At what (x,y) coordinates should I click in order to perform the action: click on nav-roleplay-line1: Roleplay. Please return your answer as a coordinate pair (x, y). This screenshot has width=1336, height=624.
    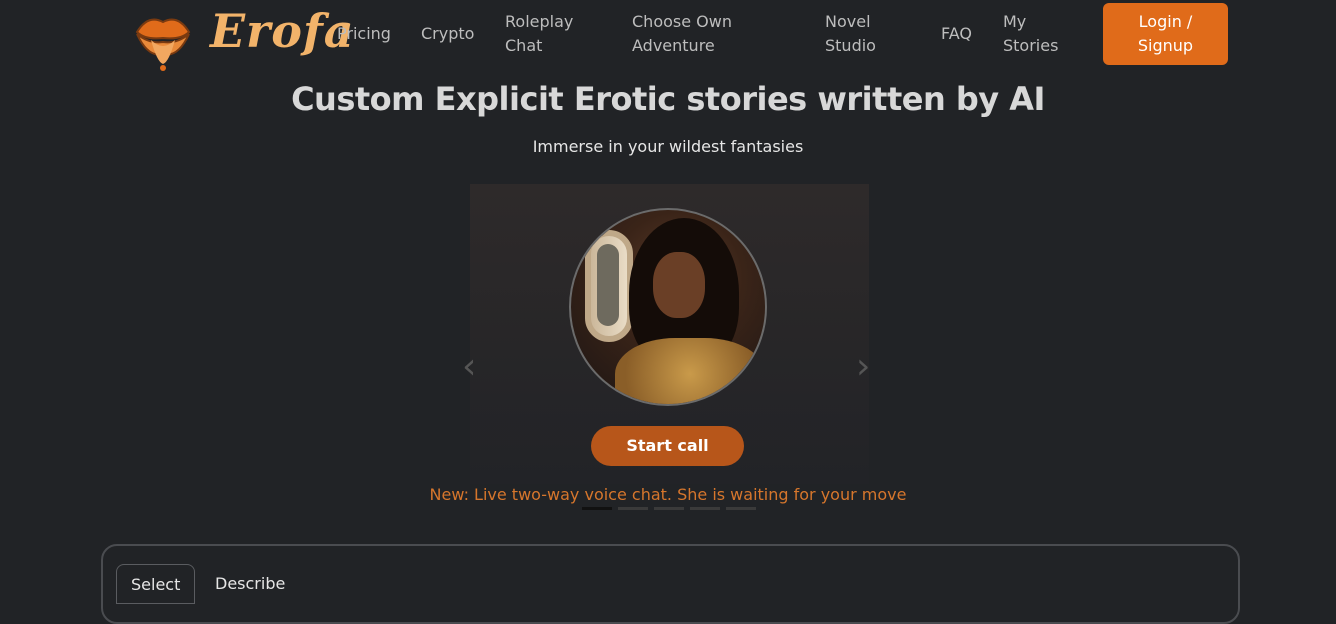
    Looking at the image, I should click on (539, 21).